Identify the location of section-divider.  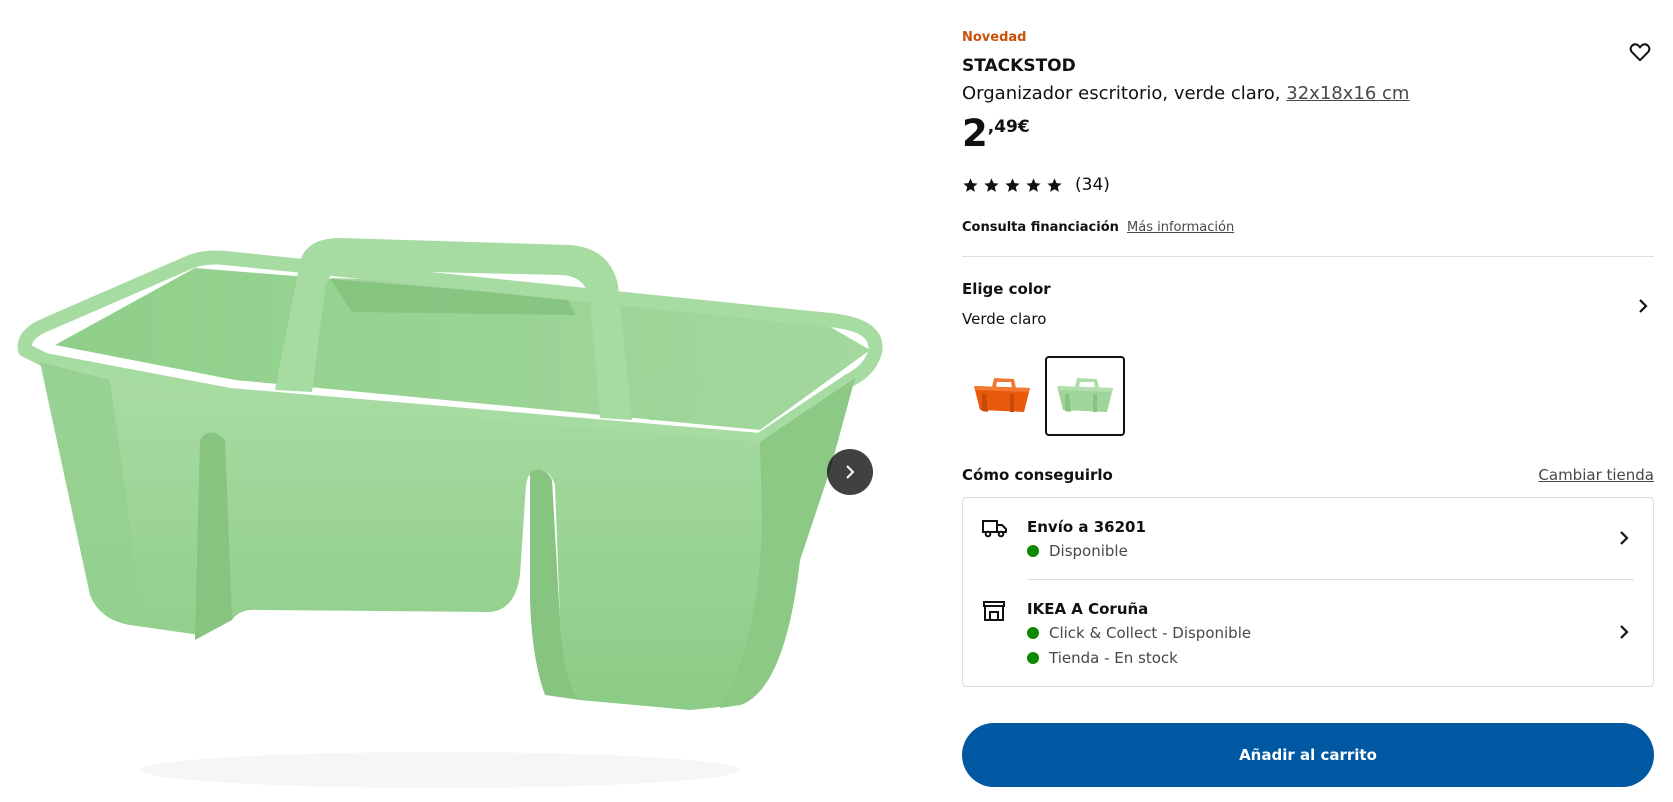
(1308, 256).